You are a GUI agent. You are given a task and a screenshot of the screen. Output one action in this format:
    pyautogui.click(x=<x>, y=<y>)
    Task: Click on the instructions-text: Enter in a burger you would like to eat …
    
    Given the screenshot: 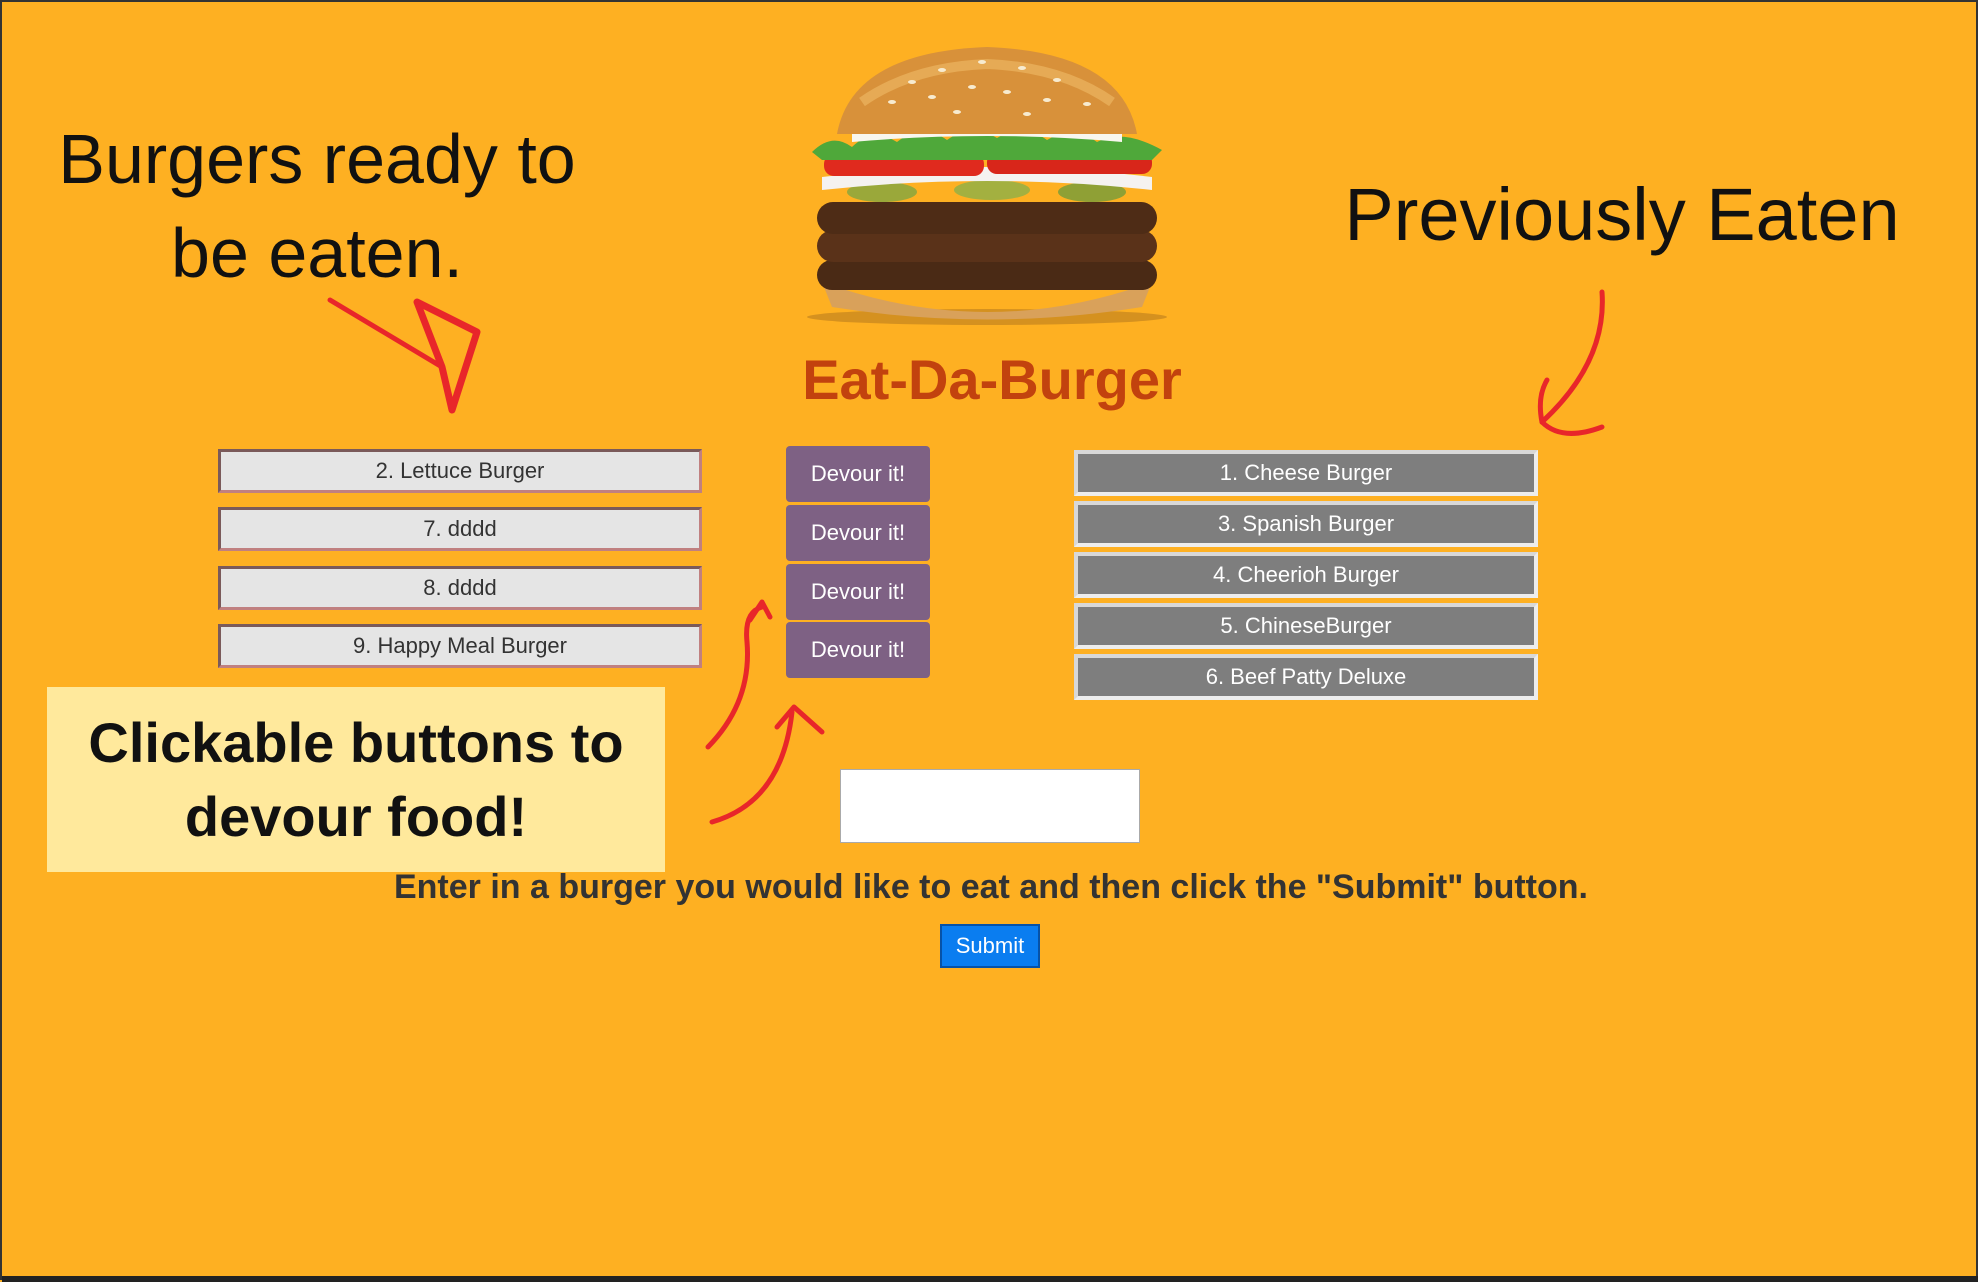 What is the action you would take?
    pyautogui.click(x=990, y=887)
    